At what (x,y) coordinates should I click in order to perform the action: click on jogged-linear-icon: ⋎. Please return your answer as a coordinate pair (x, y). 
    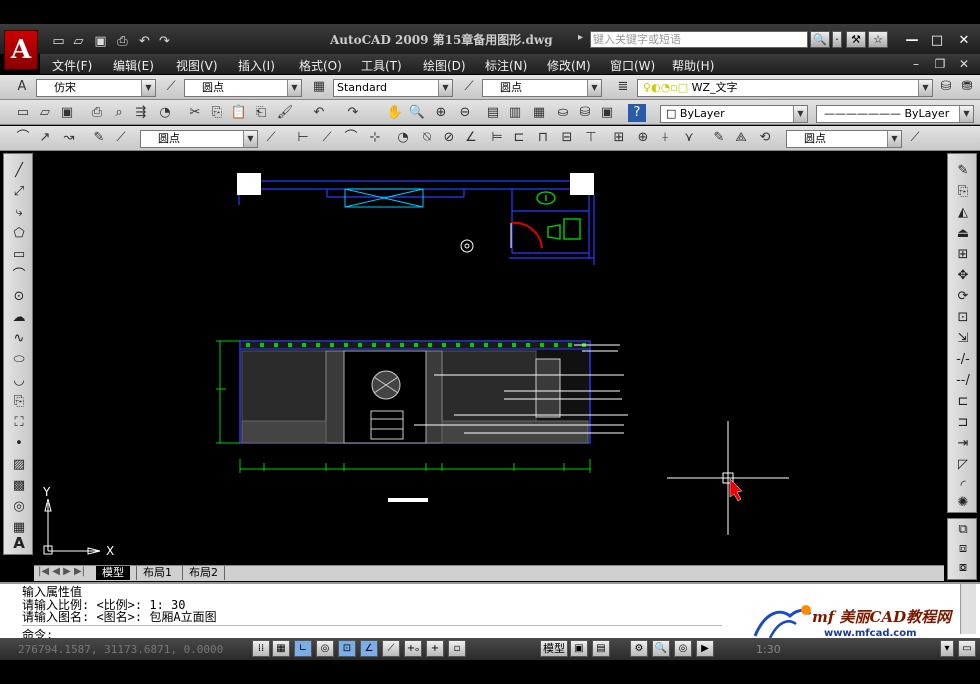
    Looking at the image, I should click on (689, 138).